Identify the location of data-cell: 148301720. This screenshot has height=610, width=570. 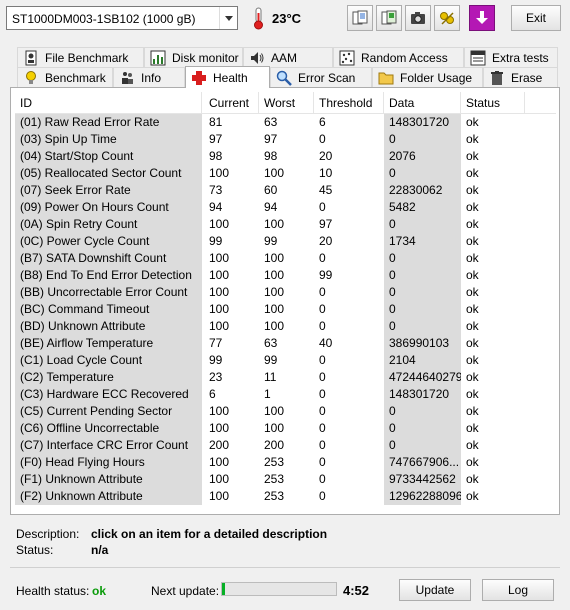
(422, 122).